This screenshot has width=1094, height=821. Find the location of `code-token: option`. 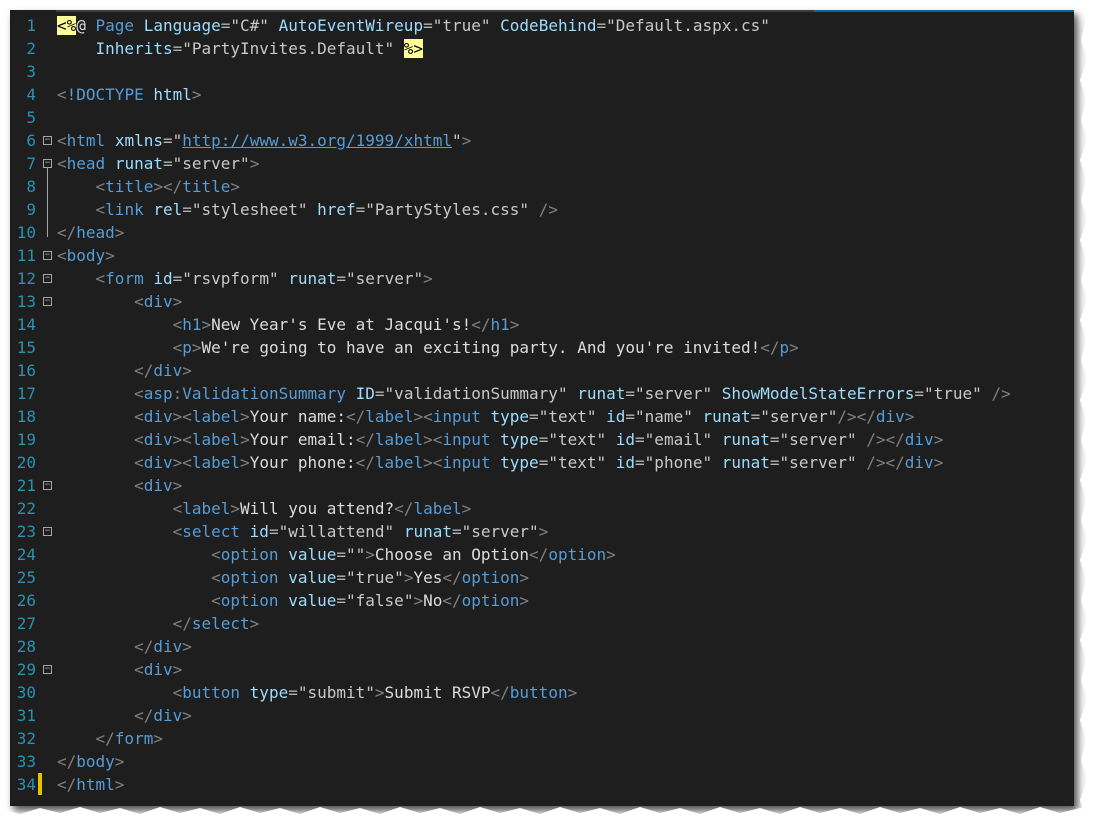

code-token: option is located at coordinates (577, 554).